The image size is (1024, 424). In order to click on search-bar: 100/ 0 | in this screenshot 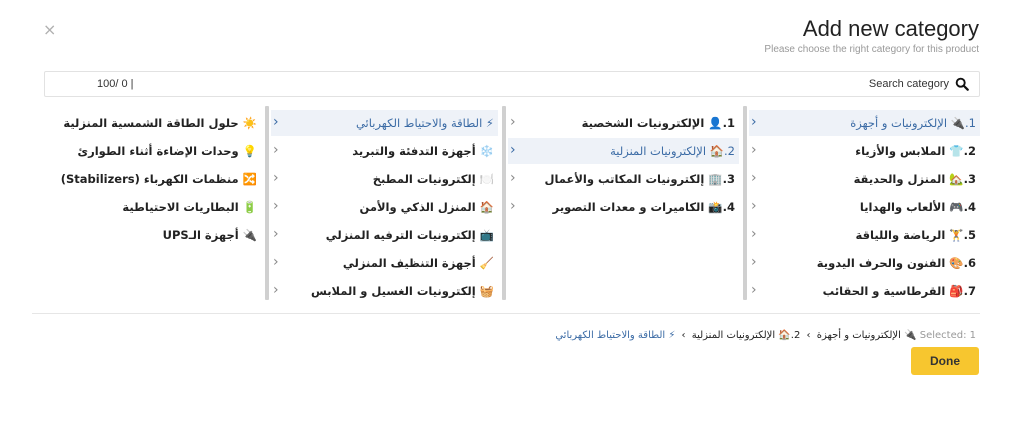, I will do `click(512, 84)`.